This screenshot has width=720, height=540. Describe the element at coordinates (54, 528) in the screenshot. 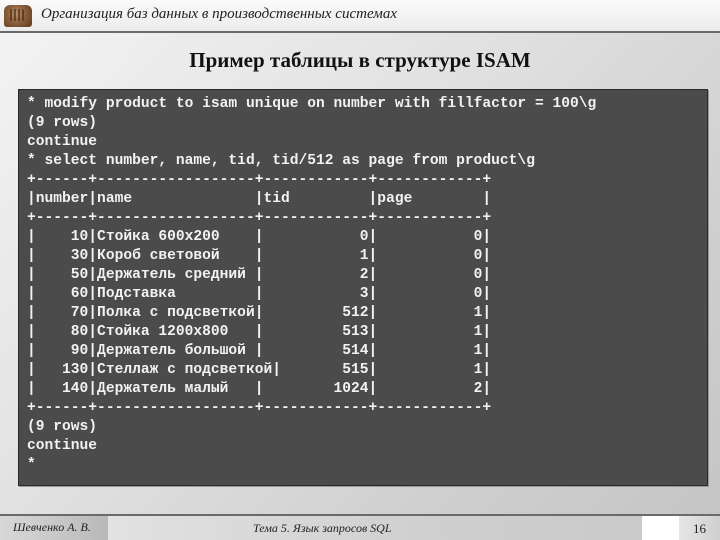

I see `author-label: Шевченко А. В.` at that location.